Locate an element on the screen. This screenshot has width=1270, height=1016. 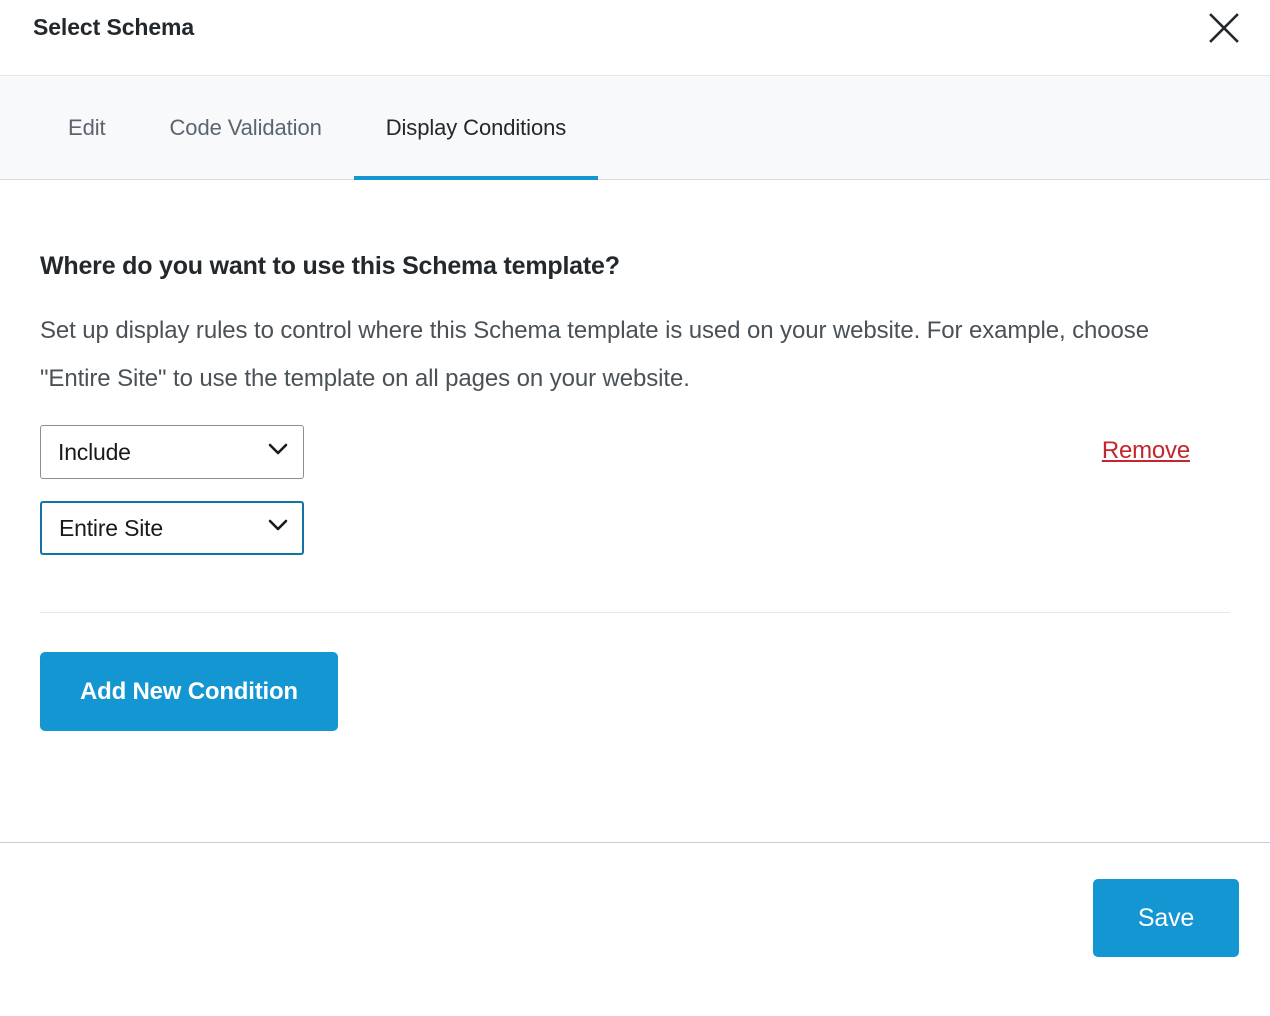
modal-header: Select Schema is located at coordinates (635, 38).